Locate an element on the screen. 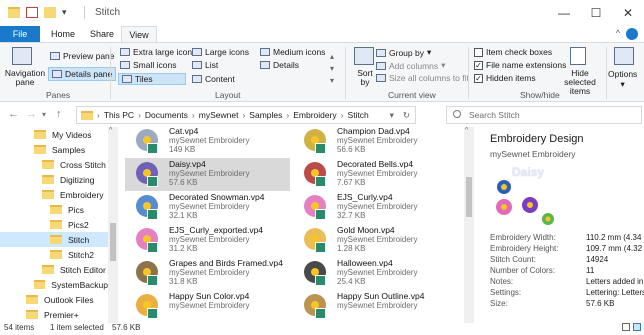 This screenshot has width=644, height=335. detail-value: 109.7 mm (4.32 ") is located at coordinates (615, 248).